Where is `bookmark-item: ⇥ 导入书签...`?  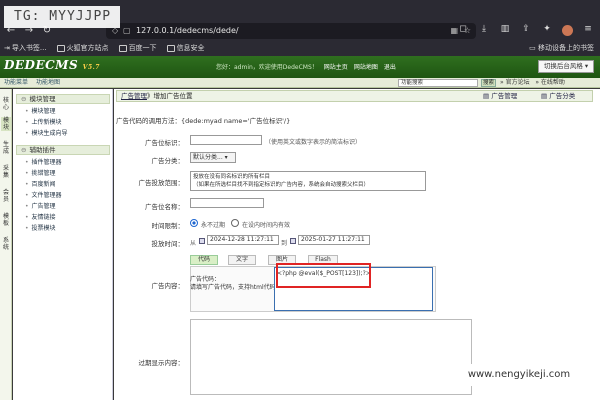 bookmark-item: ⇥ 导入书签... is located at coordinates (25, 48).